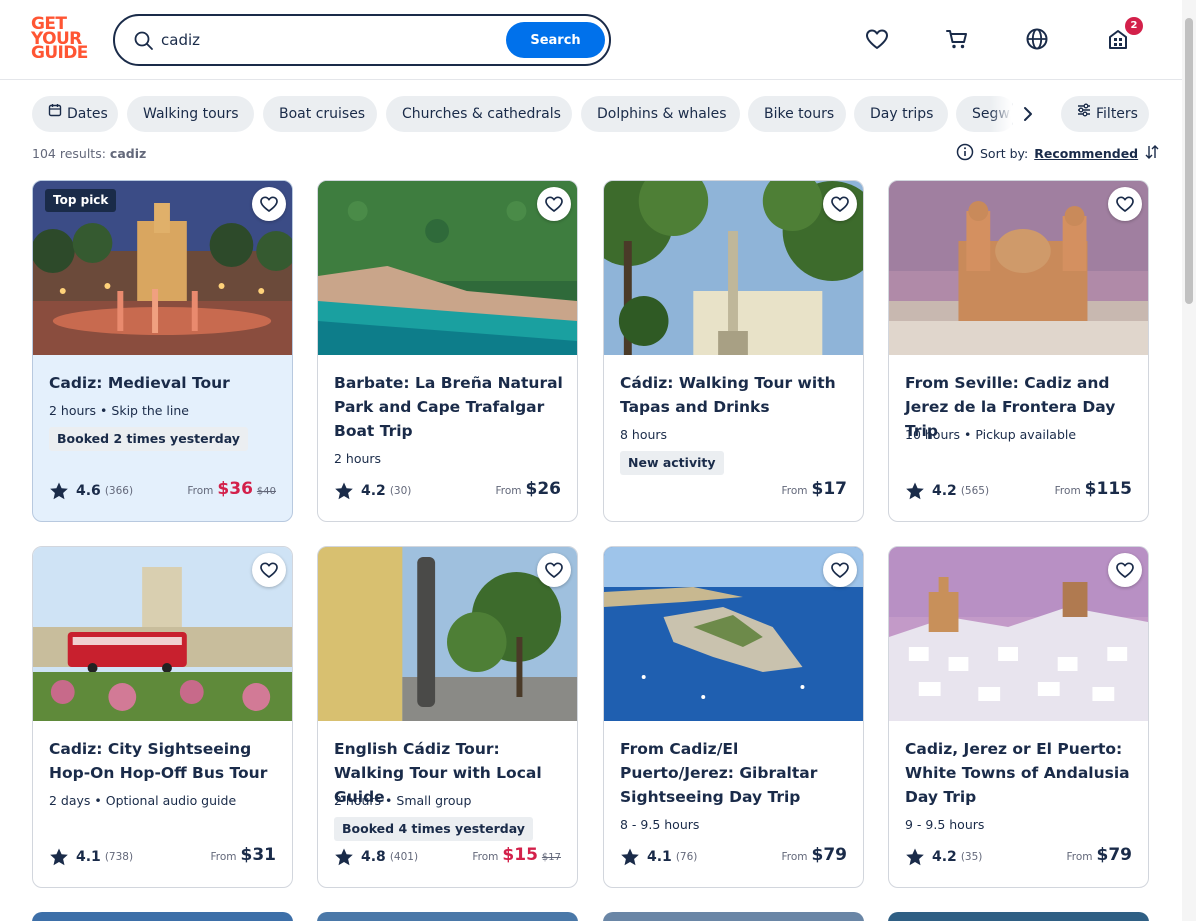 The height and width of the screenshot is (921, 1196). What do you see at coordinates (660, 824) in the screenshot?
I see `activity-meta: 8 - 9.5 hours` at bounding box center [660, 824].